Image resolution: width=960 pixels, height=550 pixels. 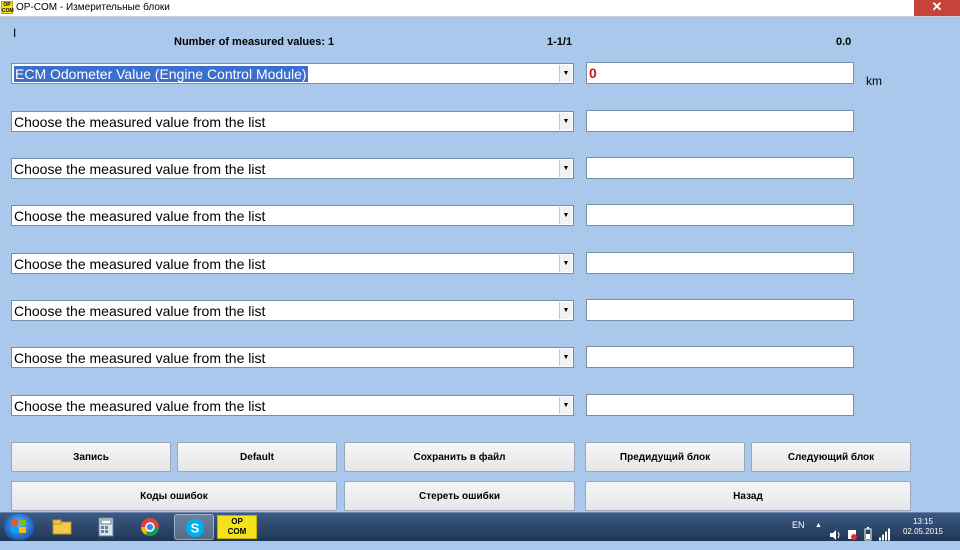 I want to click on svg-text: S, so click(x=195, y=528).